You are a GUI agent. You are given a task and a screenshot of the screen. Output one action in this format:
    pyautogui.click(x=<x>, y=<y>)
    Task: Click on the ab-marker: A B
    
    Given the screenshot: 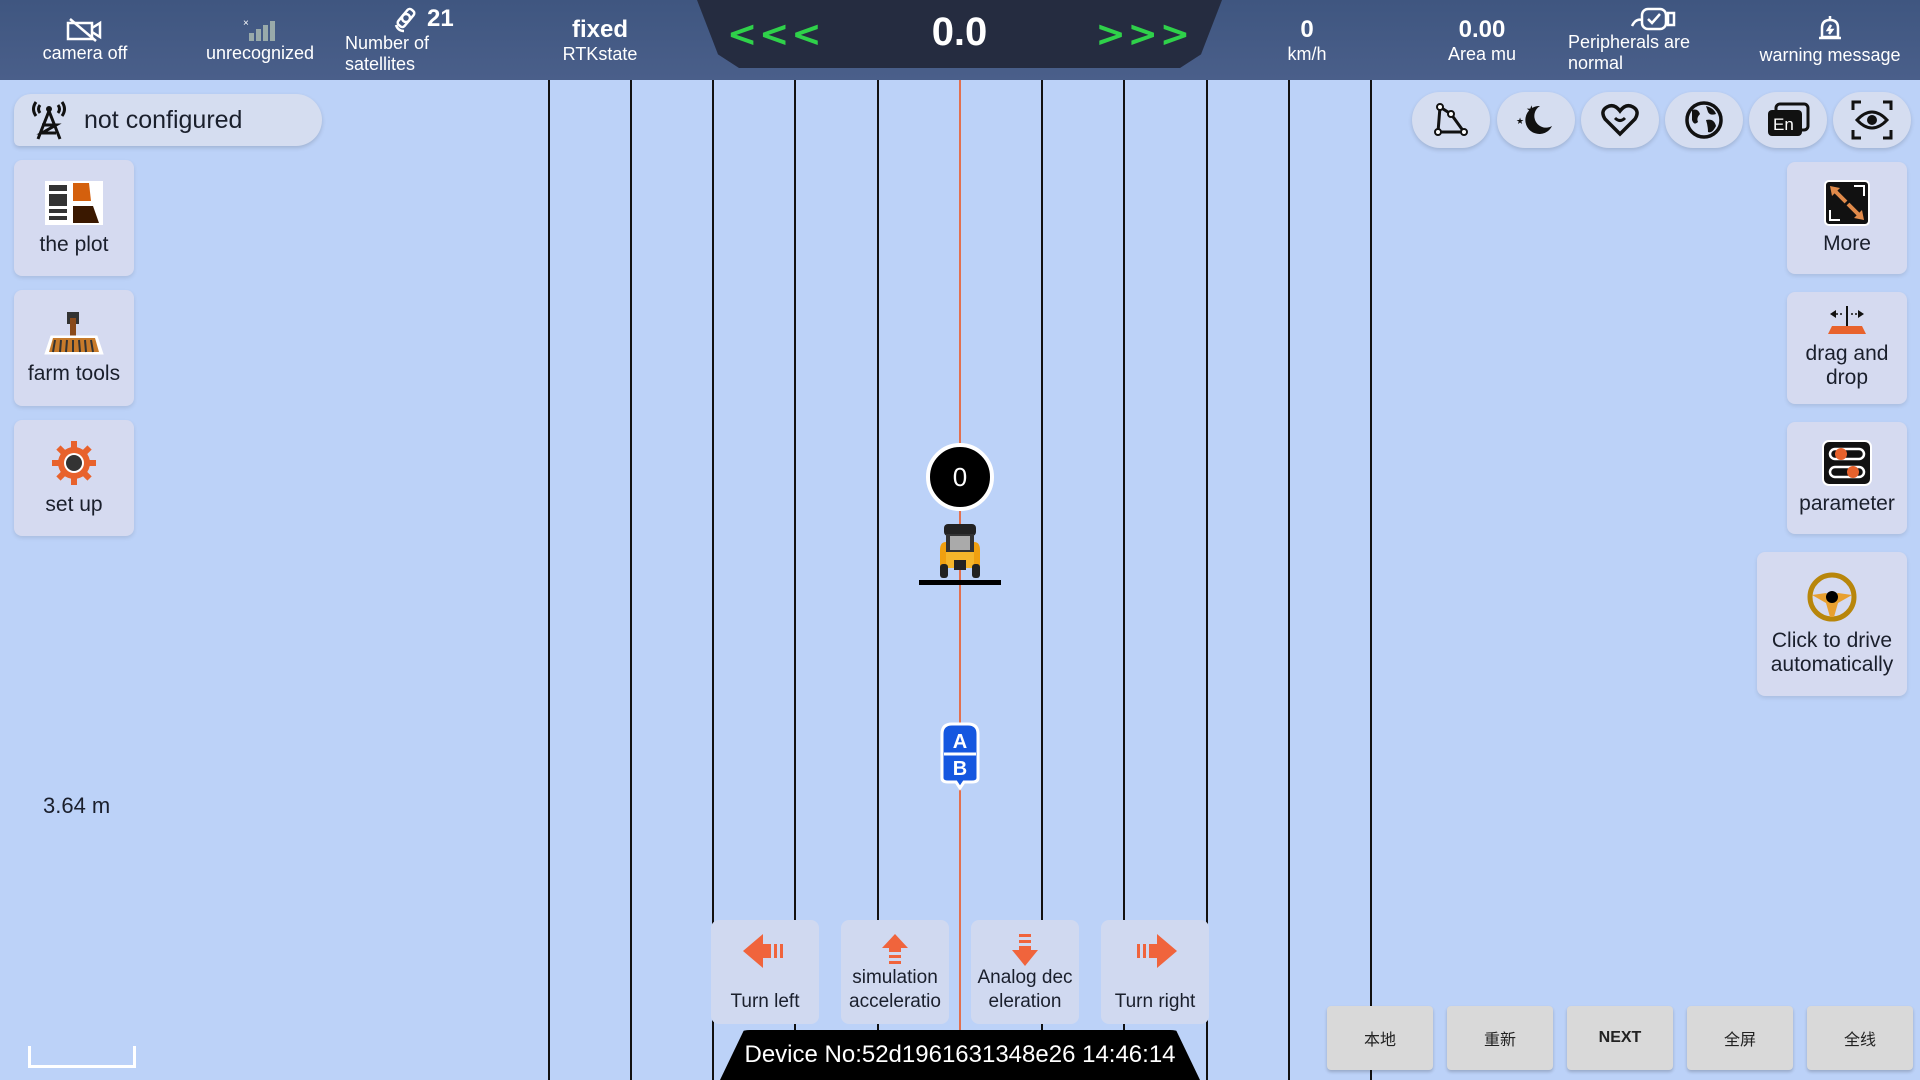 What is the action you would take?
    pyautogui.click(x=960, y=756)
    